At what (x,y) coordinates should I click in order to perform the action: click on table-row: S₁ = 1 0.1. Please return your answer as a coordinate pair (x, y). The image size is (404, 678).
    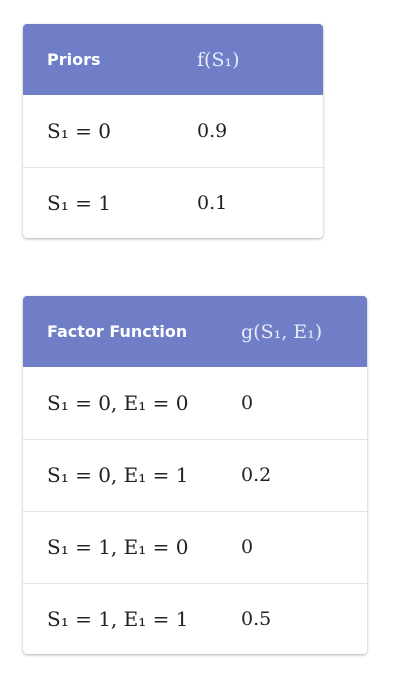
    Looking at the image, I should click on (173, 202).